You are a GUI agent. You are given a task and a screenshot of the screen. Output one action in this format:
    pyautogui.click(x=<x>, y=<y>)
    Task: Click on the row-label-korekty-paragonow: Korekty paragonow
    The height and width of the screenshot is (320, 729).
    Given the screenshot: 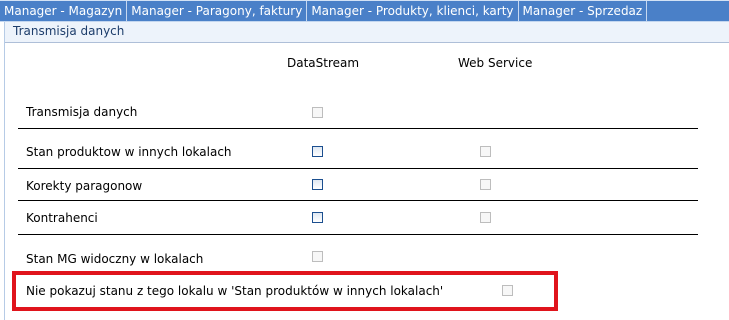 What is the action you would take?
    pyautogui.click(x=84, y=186)
    